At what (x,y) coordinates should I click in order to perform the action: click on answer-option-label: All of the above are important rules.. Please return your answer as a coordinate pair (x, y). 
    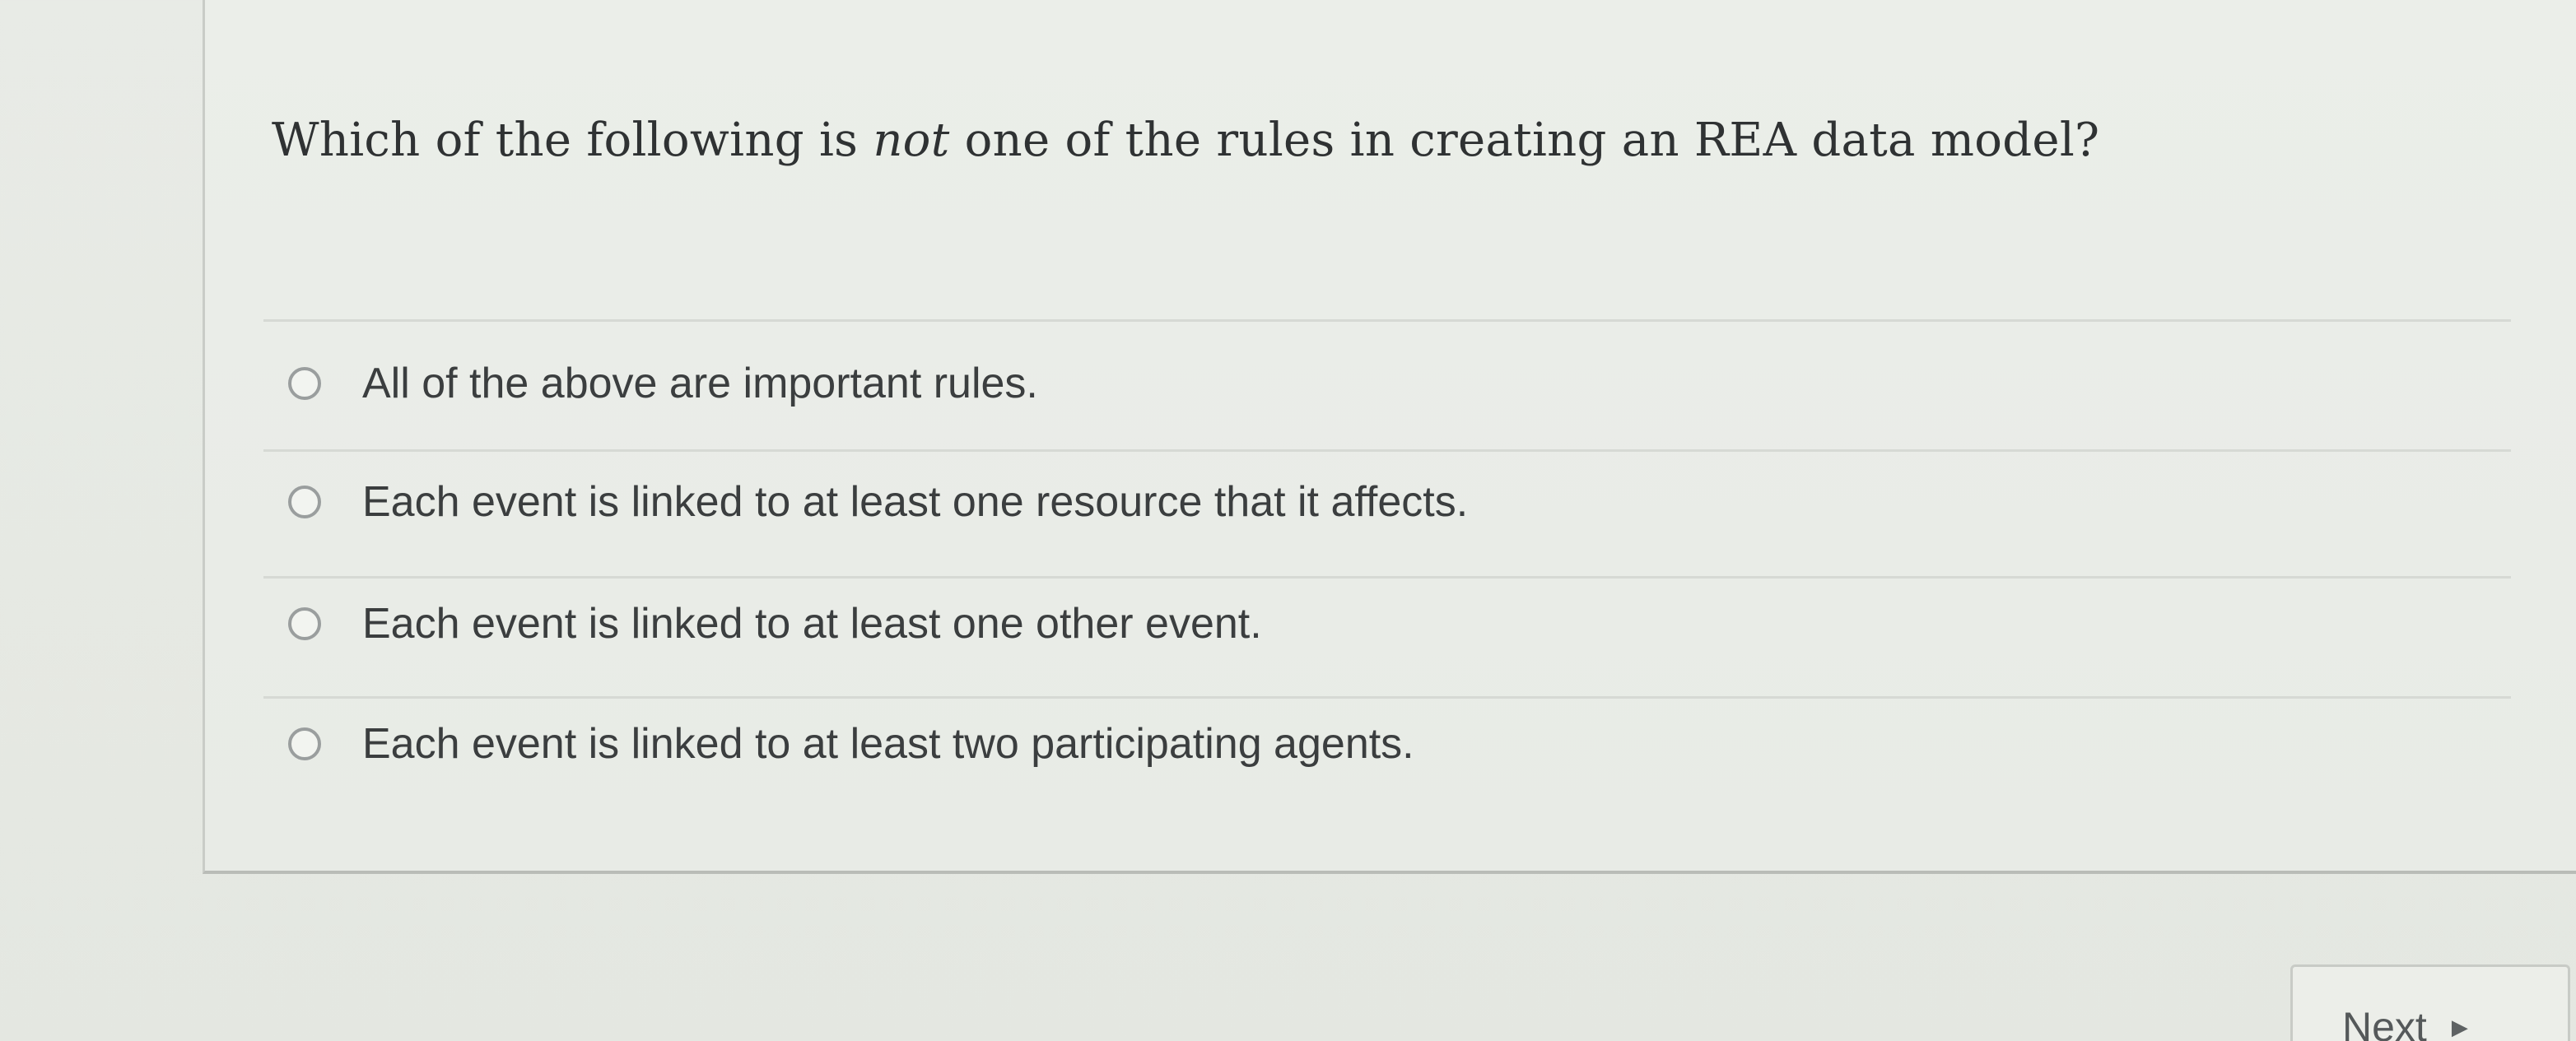
    Looking at the image, I should click on (700, 383).